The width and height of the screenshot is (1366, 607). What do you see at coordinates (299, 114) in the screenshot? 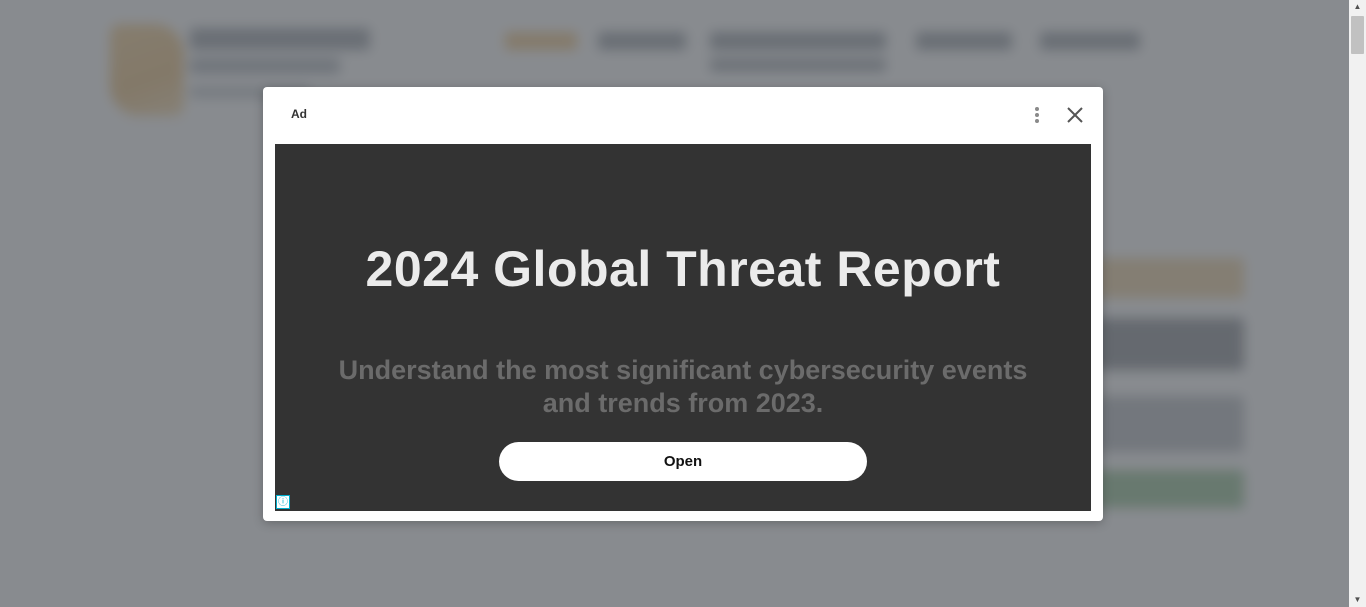
I see `ad-label: Ad` at bounding box center [299, 114].